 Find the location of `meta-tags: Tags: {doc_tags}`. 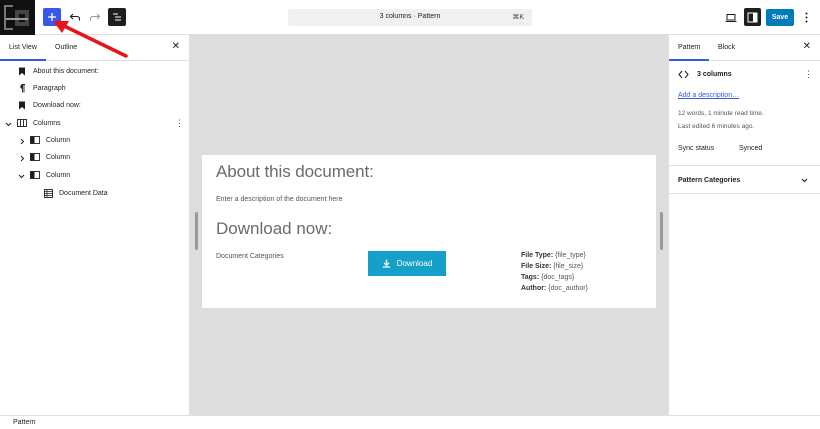

meta-tags: Tags: {doc_tags} is located at coordinates (547, 277).